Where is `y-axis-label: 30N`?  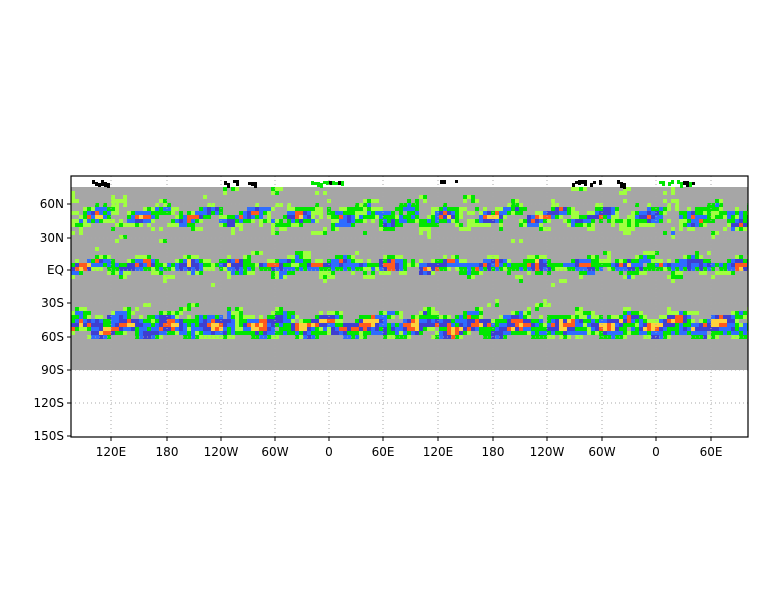
y-axis-label: 30N is located at coordinates (52, 238).